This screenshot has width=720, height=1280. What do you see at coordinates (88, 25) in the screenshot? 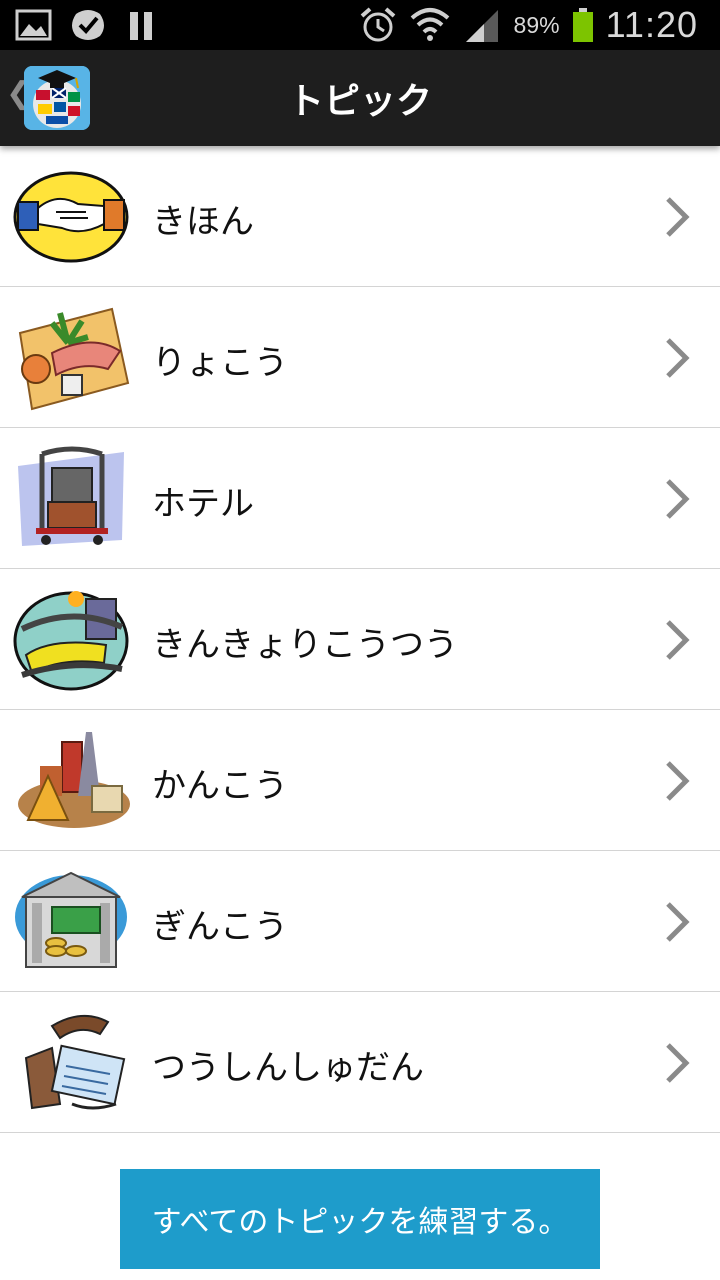
I see `task-check-notification-icon` at bounding box center [88, 25].